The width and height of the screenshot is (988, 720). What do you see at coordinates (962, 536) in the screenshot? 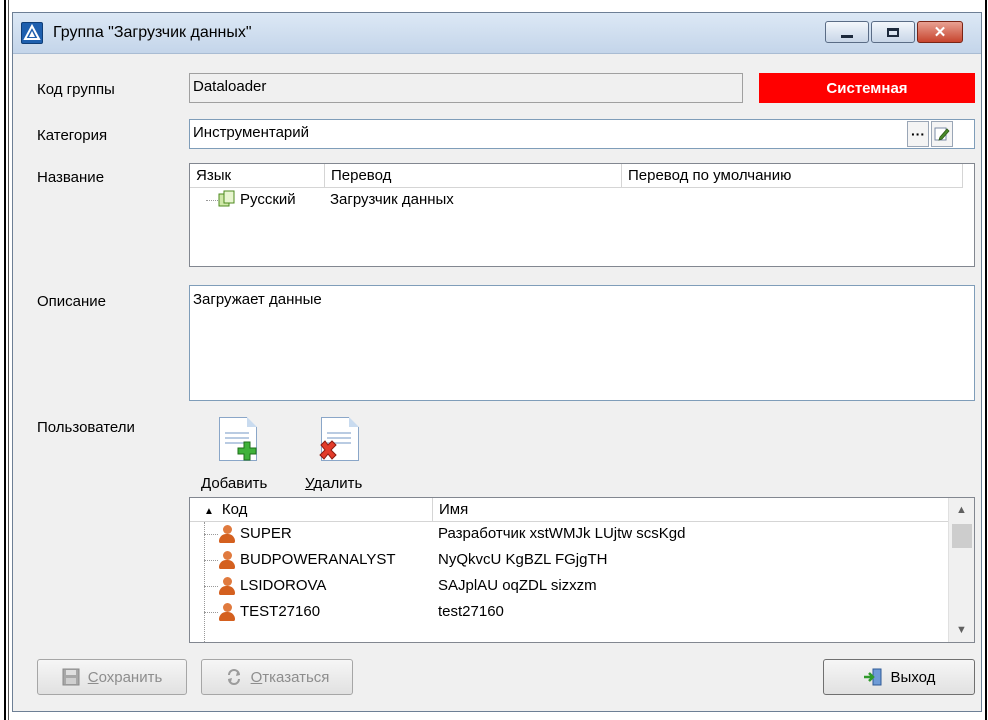
I see `scroll-thumb` at bounding box center [962, 536].